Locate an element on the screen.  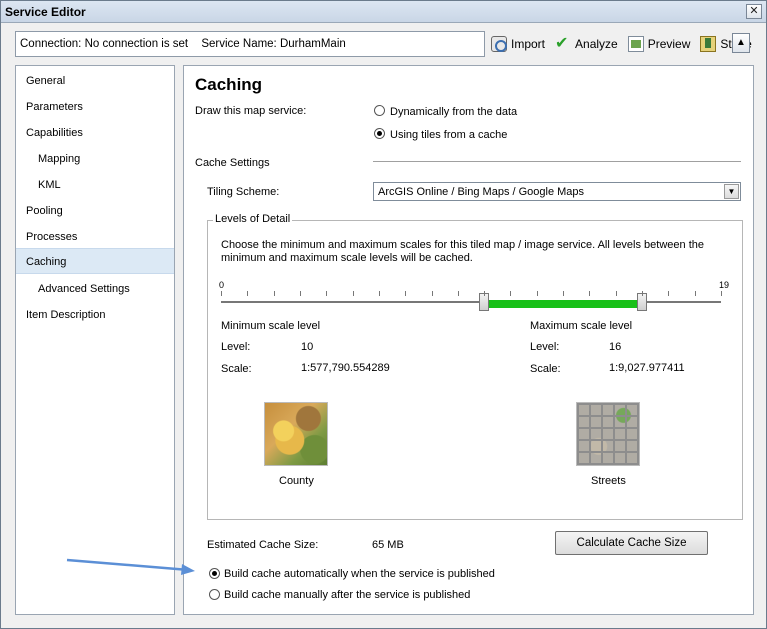
page-title: Caching is located at coordinates (229, 84).